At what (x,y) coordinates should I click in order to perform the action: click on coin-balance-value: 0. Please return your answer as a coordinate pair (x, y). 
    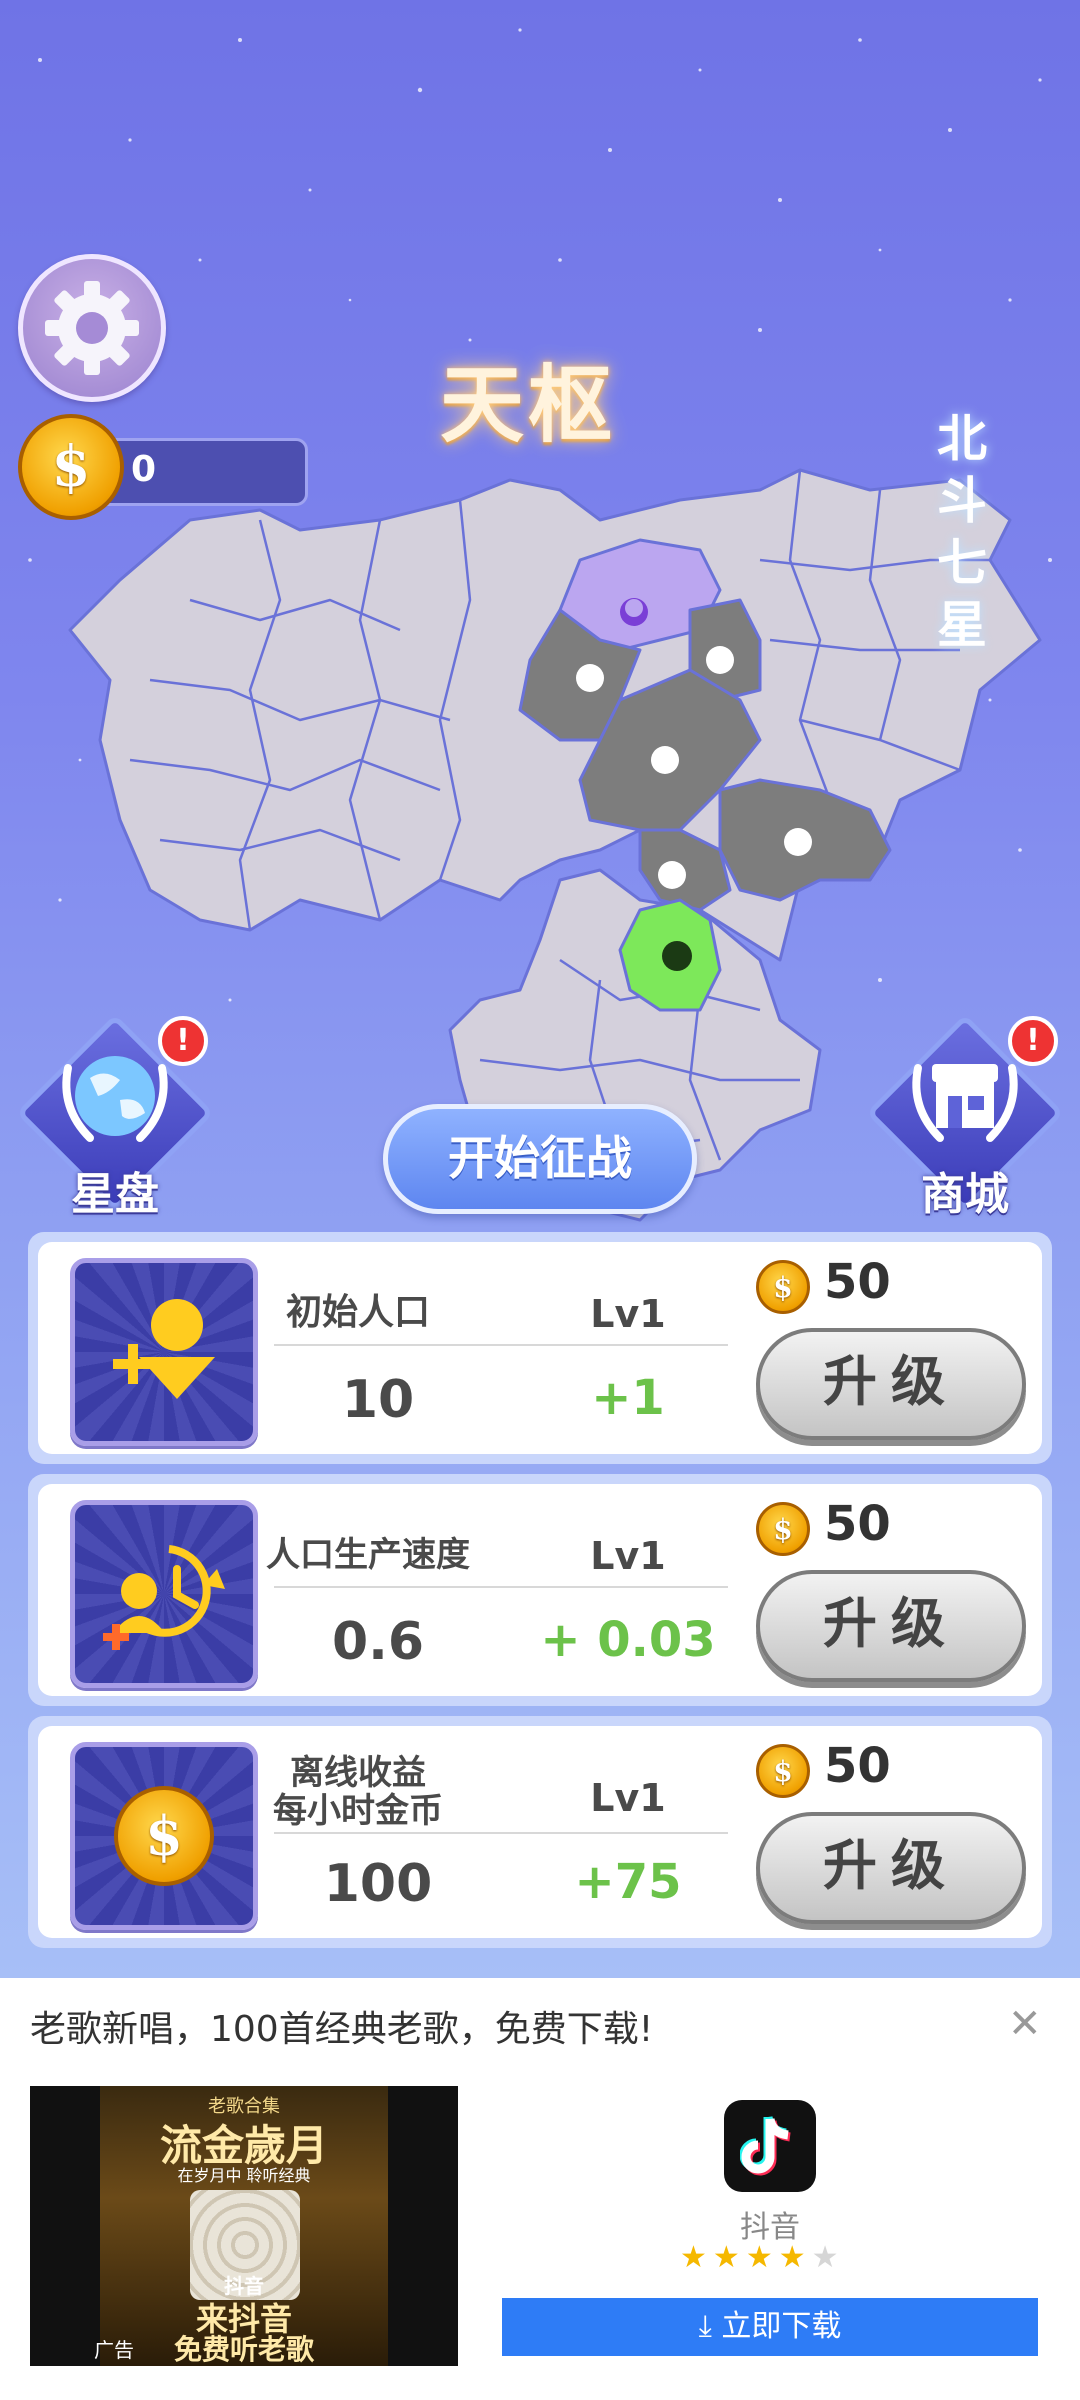
    Looking at the image, I should click on (144, 469).